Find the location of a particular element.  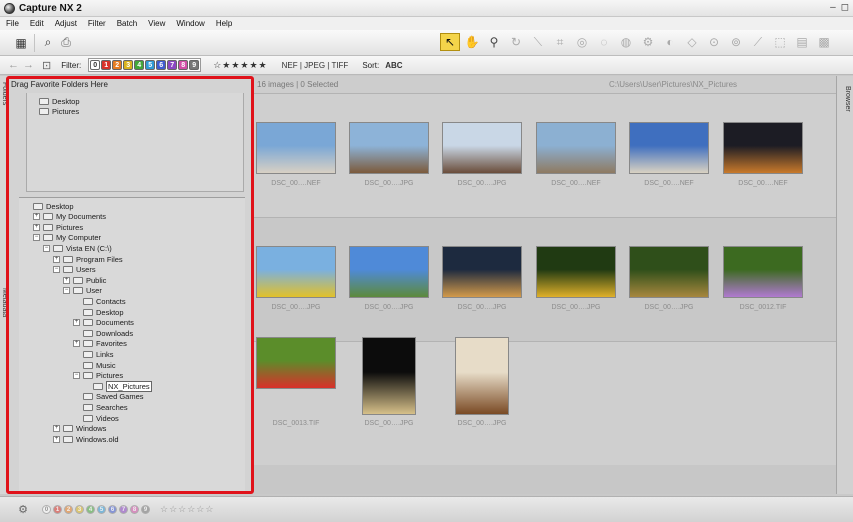

color-control-point-icon: ⊚ is located at coordinates (736, 42).